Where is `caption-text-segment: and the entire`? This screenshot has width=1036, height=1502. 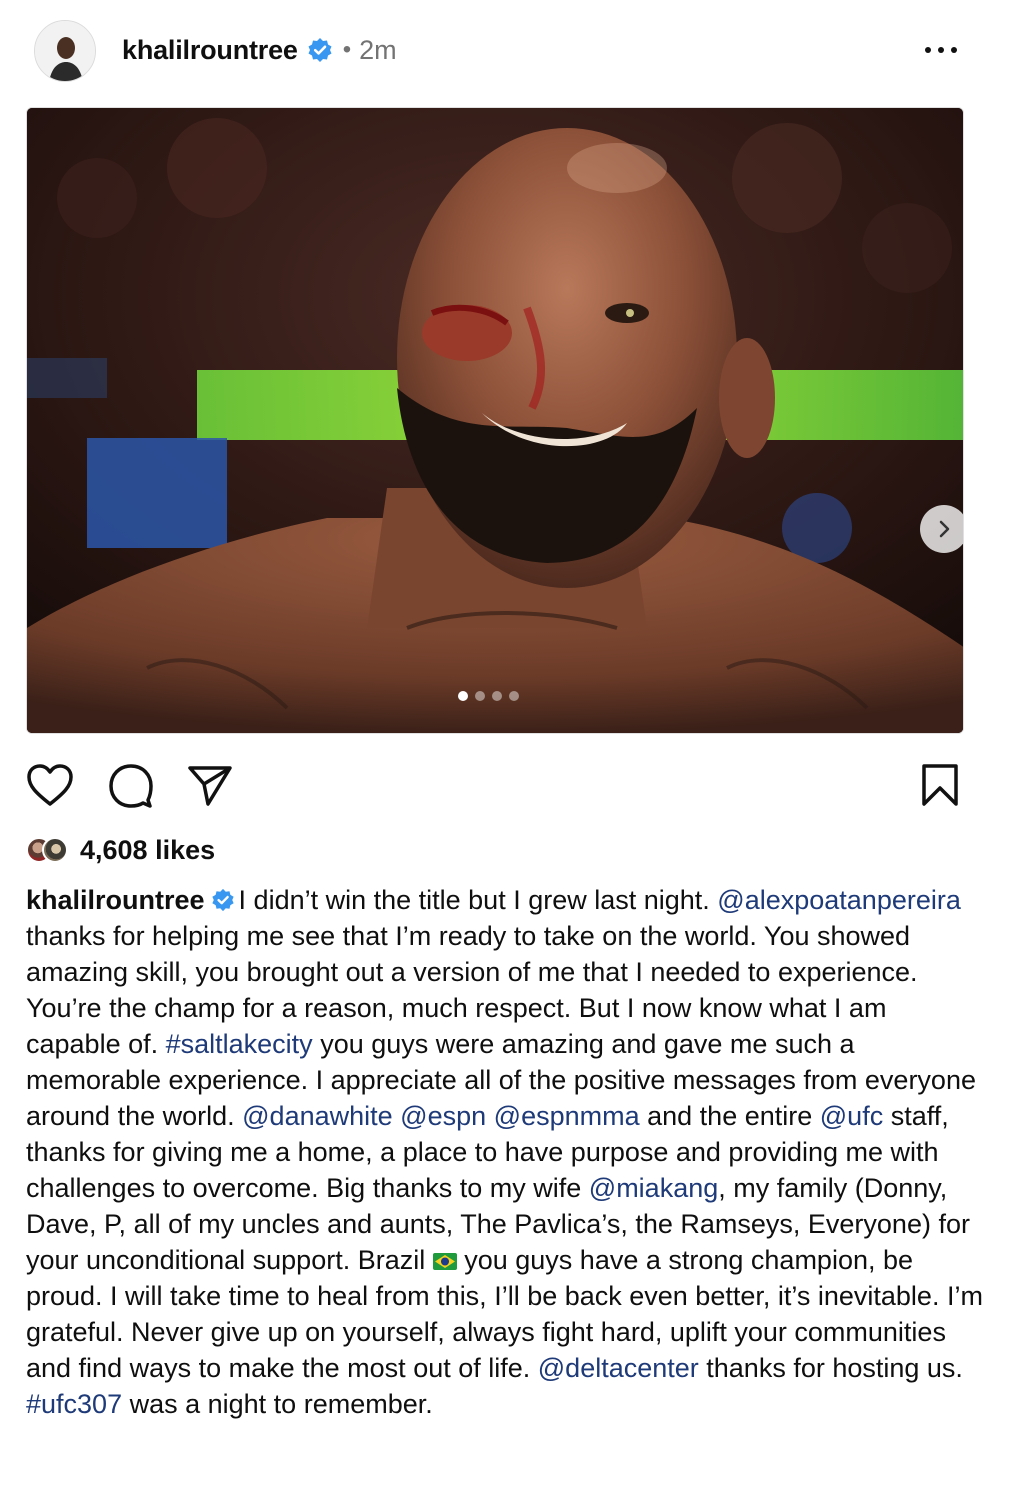
caption-text-segment: and the entire is located at coordinates (729, 1116).